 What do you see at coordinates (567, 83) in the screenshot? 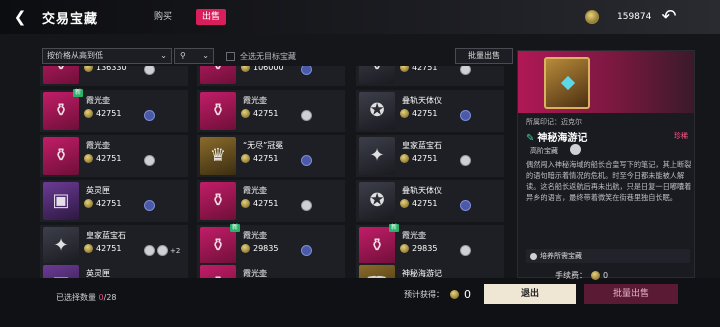
I see `book-icon` at bounding box center [567, 83].